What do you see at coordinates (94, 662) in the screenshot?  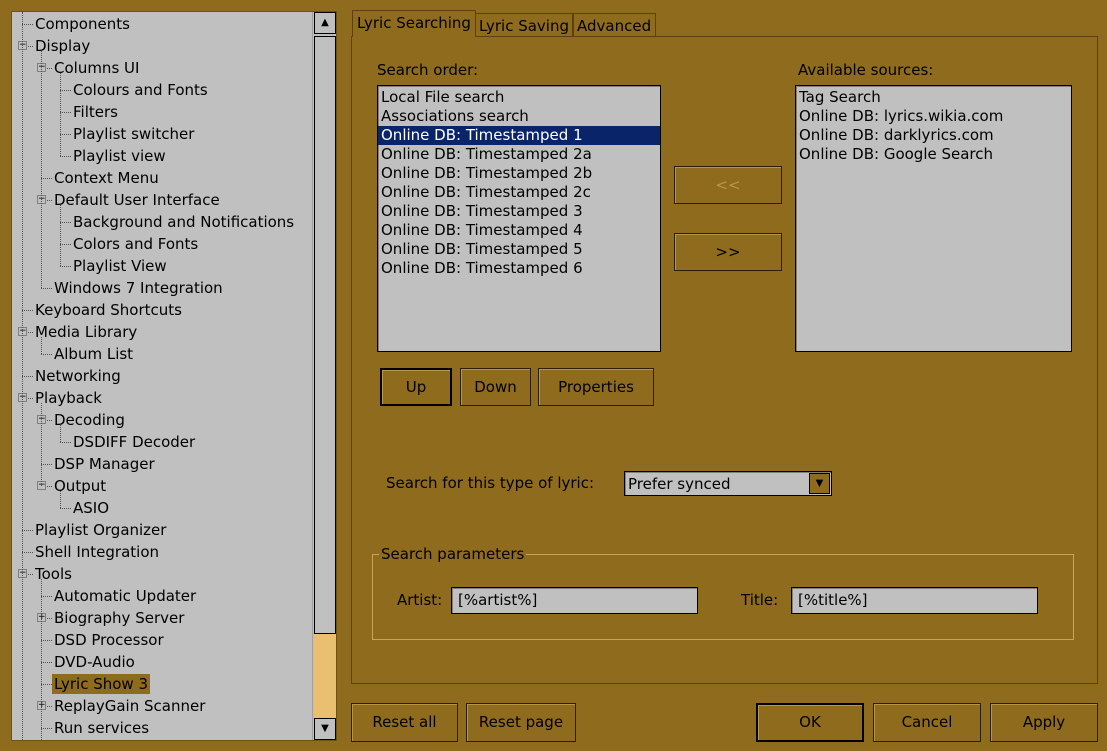 I see `tree-item-label: DVD-Audio` at bounding box center [94, 662].